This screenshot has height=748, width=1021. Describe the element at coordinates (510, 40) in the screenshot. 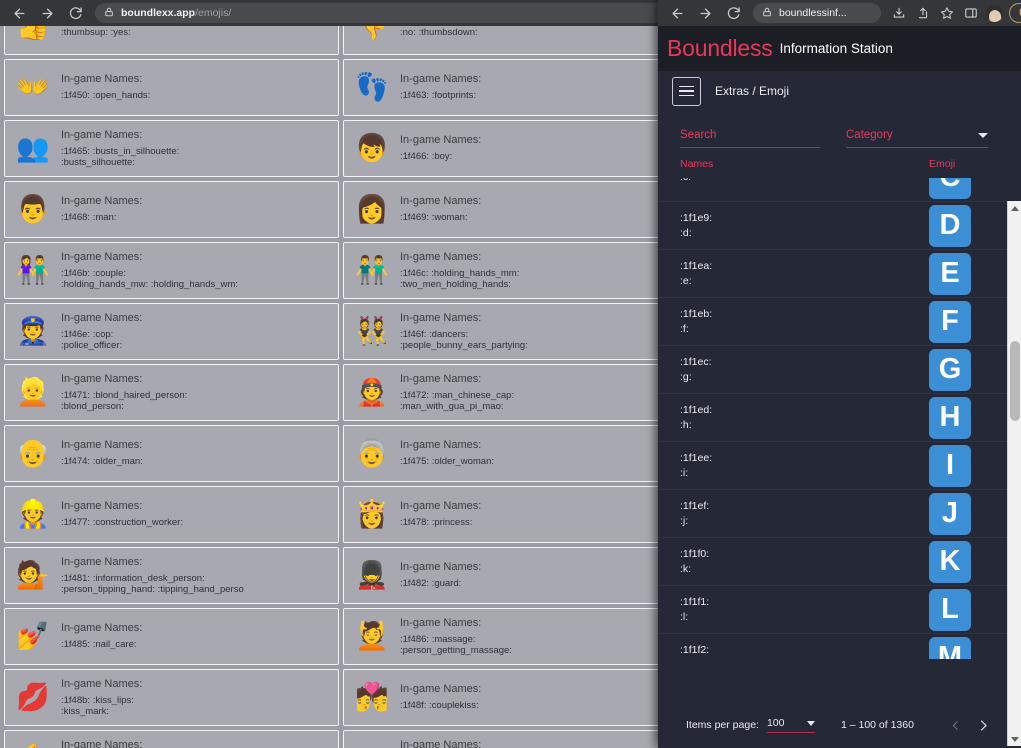

I see `emoji-card: 👎:1f44e: :-1::no: :thumbsdown:` at that location.